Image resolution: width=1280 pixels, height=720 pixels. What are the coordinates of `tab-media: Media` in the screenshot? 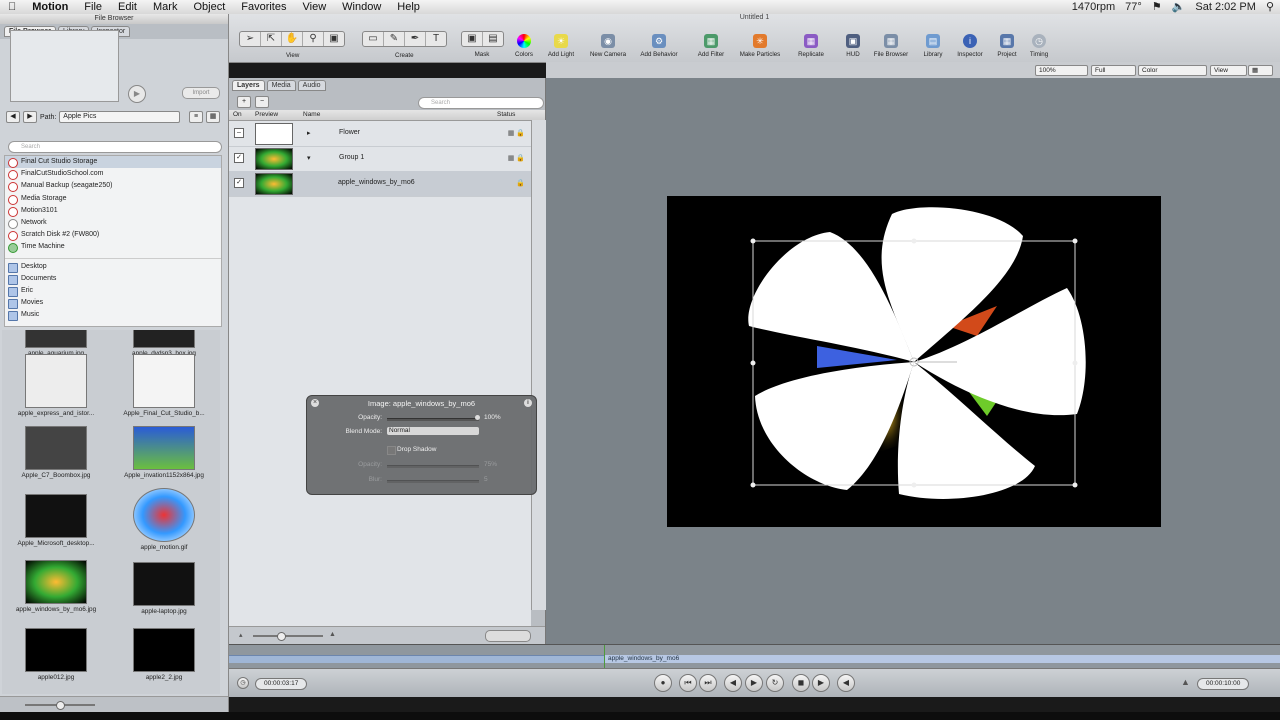 It's located at (281, 85).